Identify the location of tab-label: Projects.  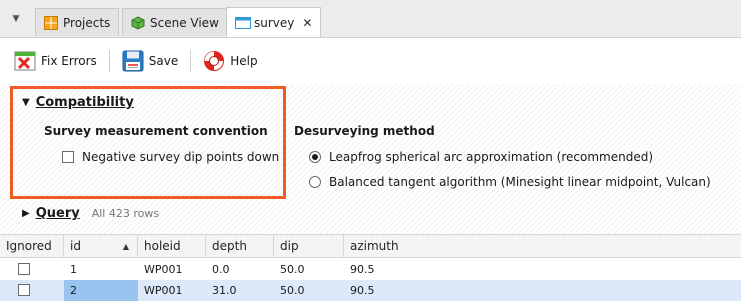
(87, 22).